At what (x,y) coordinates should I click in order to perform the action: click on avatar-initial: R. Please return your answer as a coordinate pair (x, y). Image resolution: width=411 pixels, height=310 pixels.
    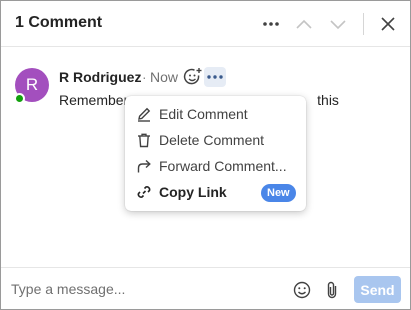
    Looking at the image, I should click on (32, 84).